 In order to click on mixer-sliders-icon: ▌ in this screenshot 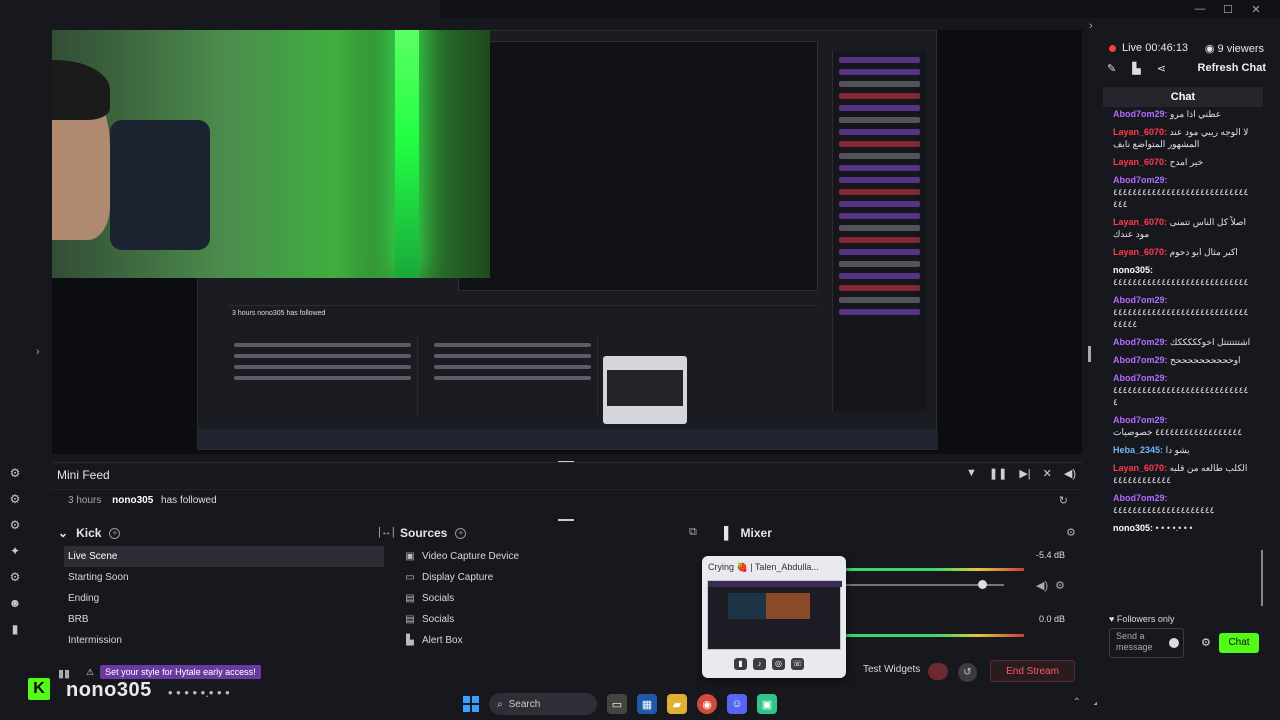, I will do `click(728, 533)`.